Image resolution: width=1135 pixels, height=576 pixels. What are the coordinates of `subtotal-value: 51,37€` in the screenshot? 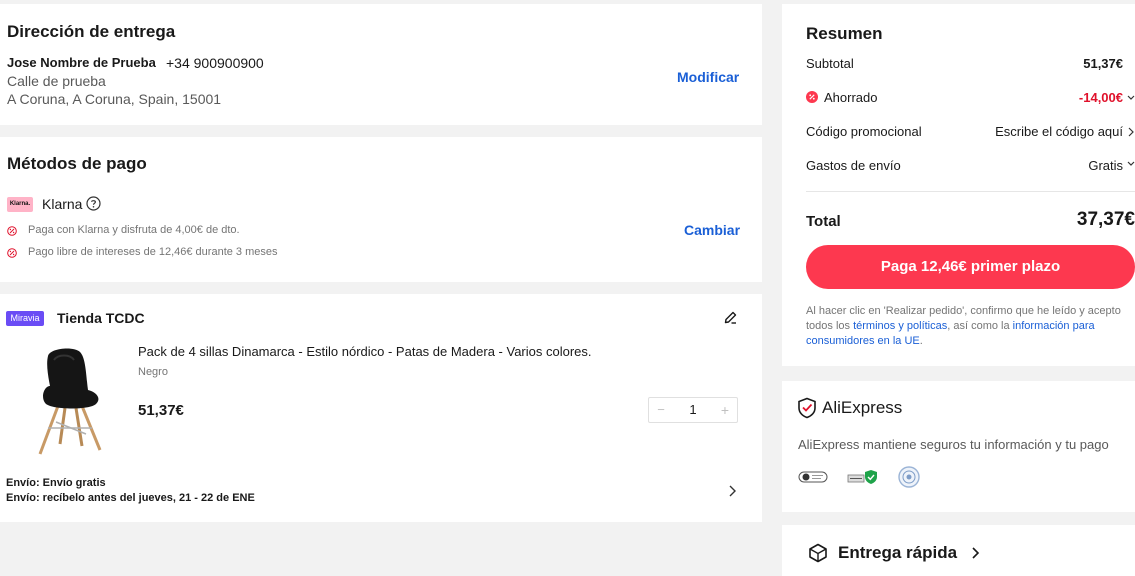 It's located at (1103, 63).